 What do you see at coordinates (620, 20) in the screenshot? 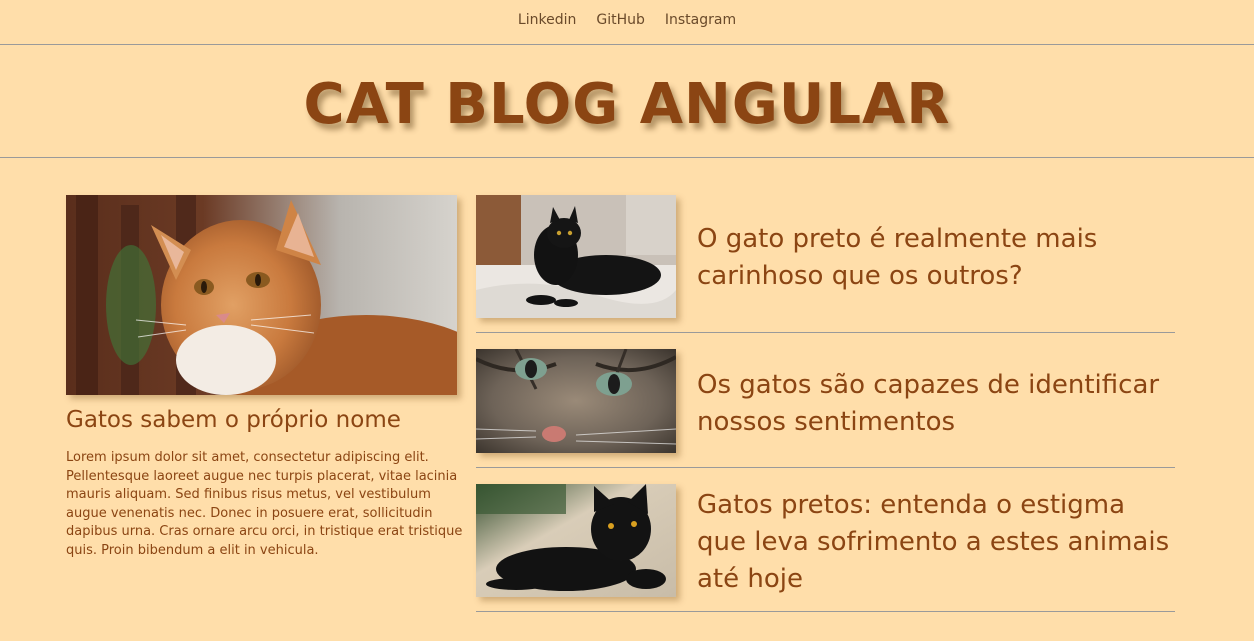
I see `nav-link-github: GitHub` at bounding box center [620, 20].